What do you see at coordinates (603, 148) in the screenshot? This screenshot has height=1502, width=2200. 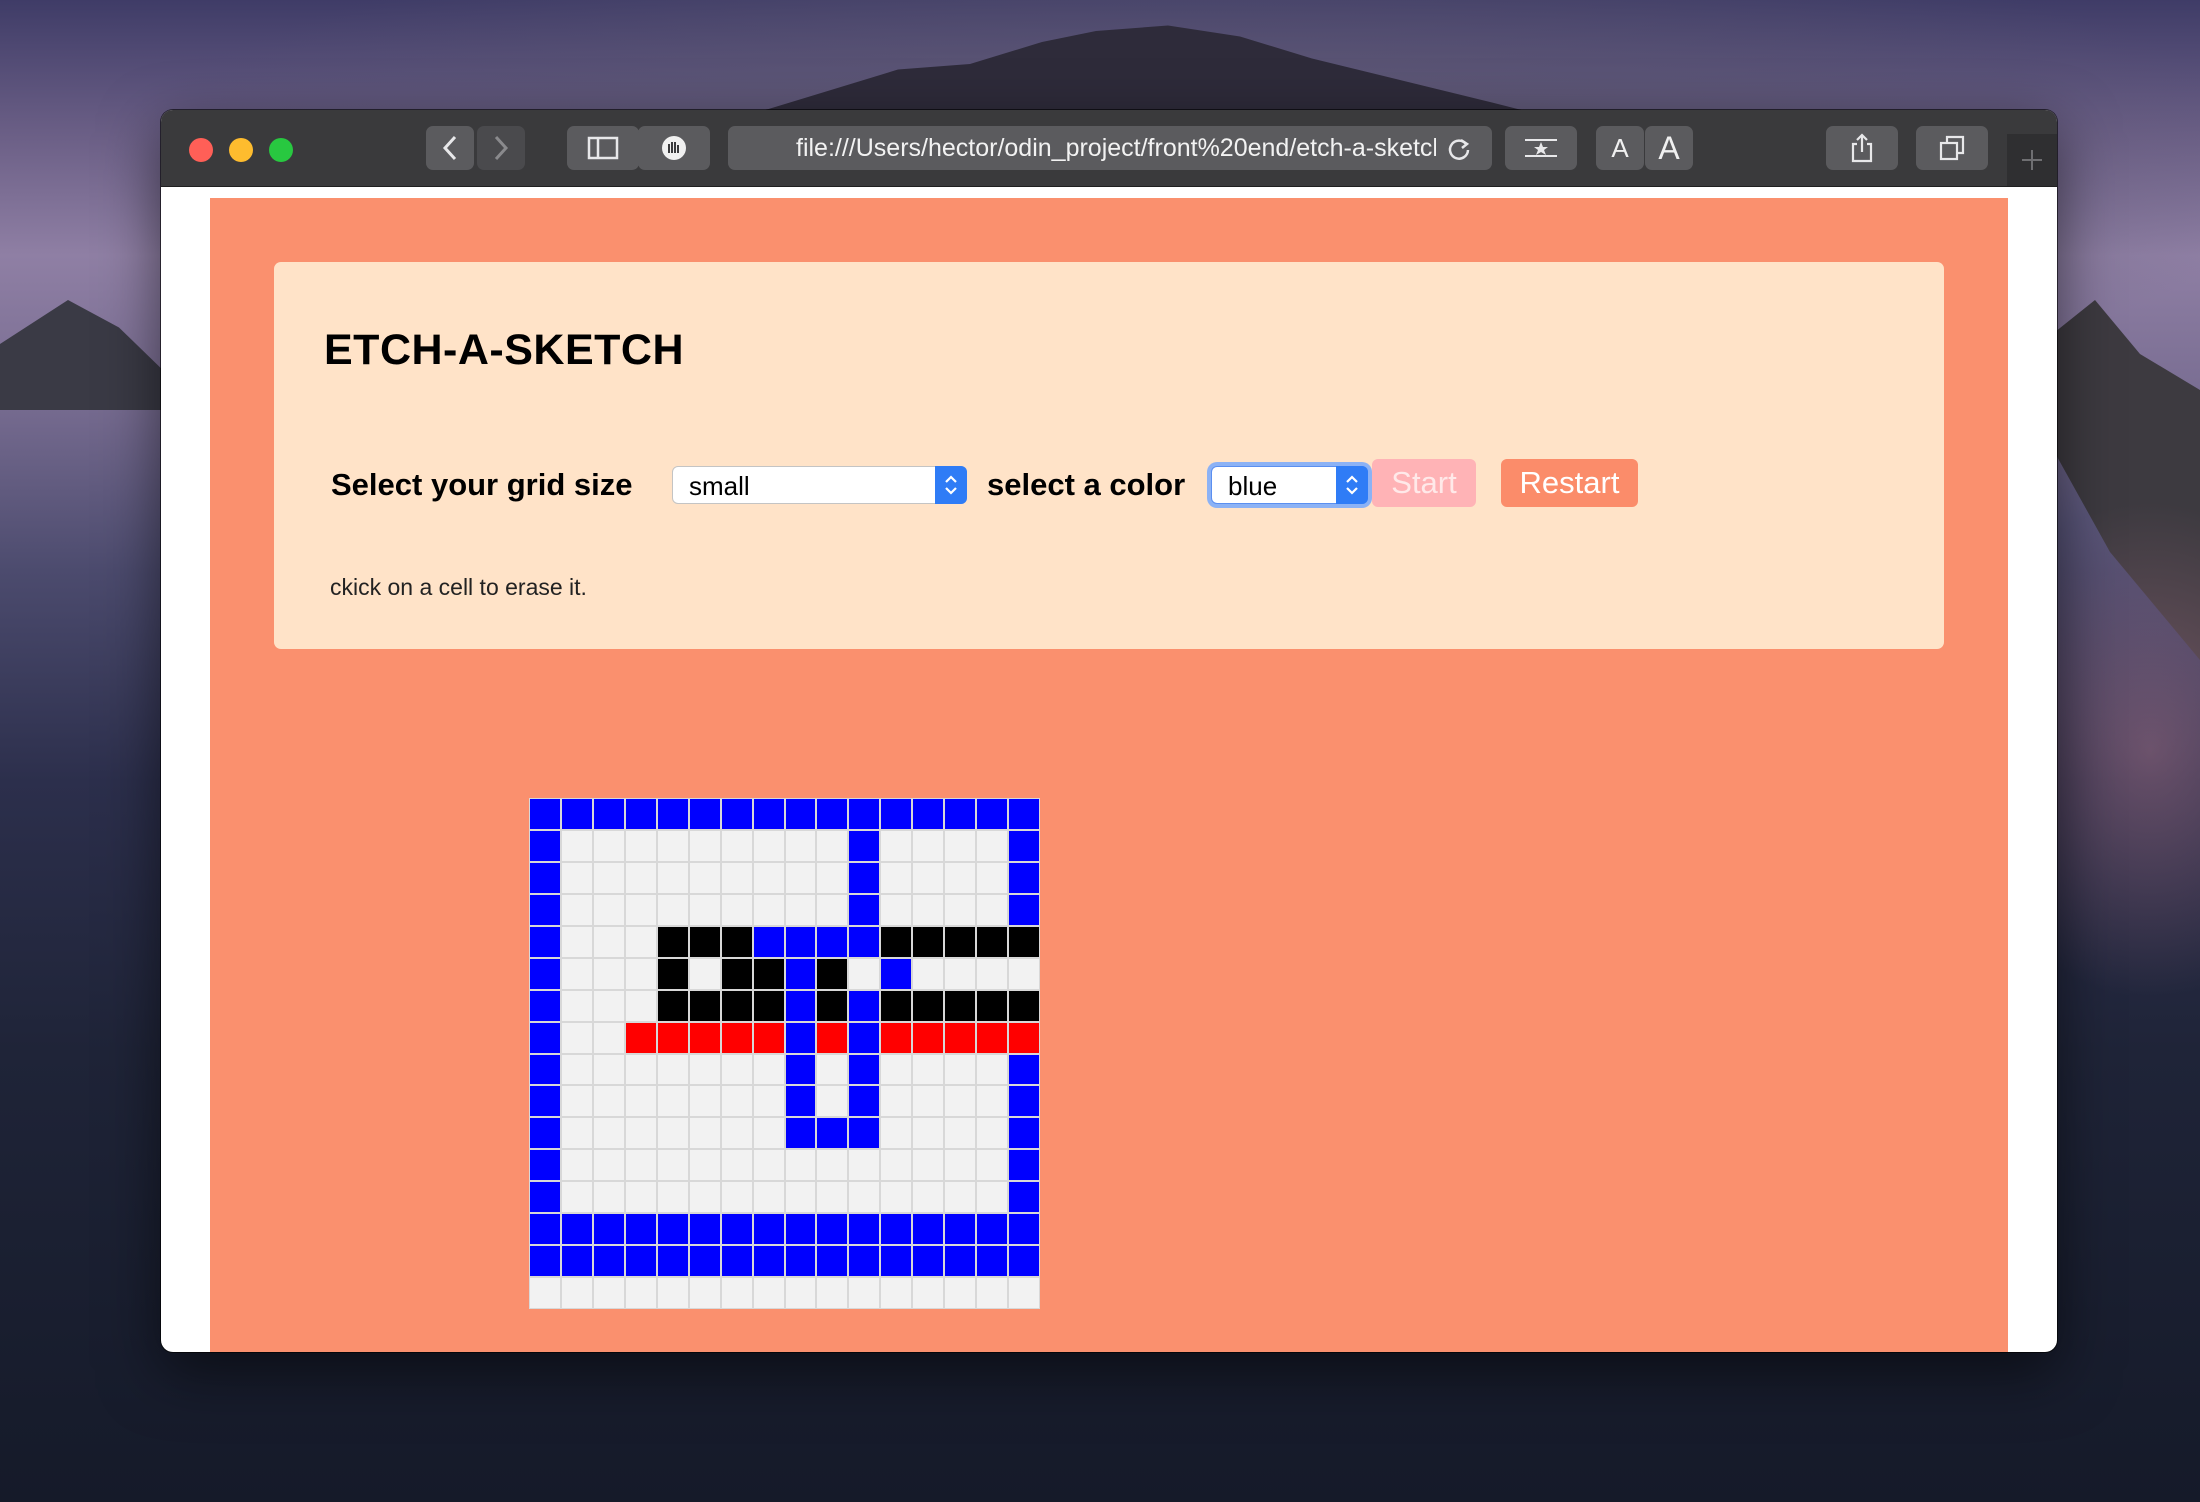 I see `sidebar-button` at bounding box center [603, 148].